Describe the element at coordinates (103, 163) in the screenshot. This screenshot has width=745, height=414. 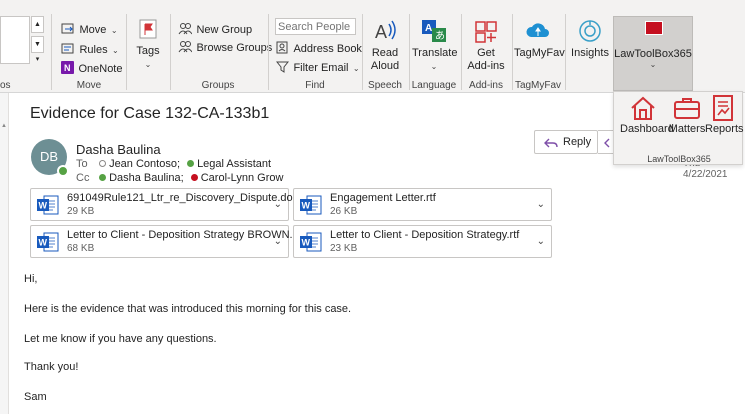
I see `presence-offline-icon` at that location.